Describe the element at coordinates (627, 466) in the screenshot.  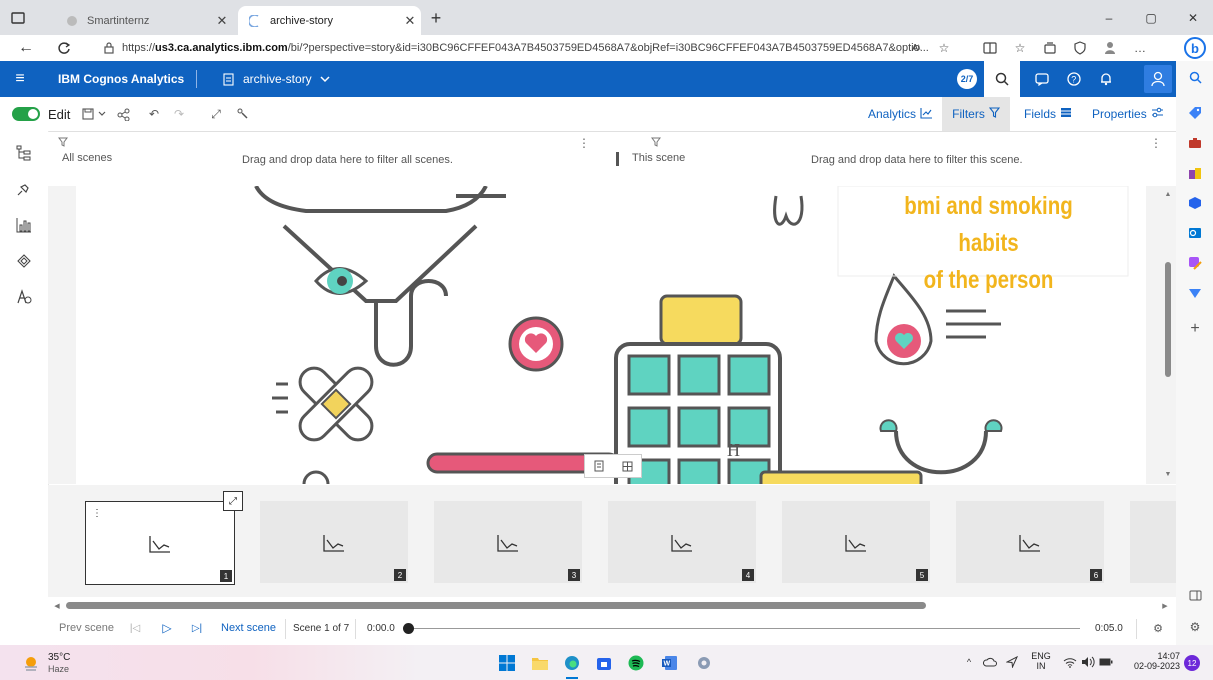
I see `grid-icon` at that location.